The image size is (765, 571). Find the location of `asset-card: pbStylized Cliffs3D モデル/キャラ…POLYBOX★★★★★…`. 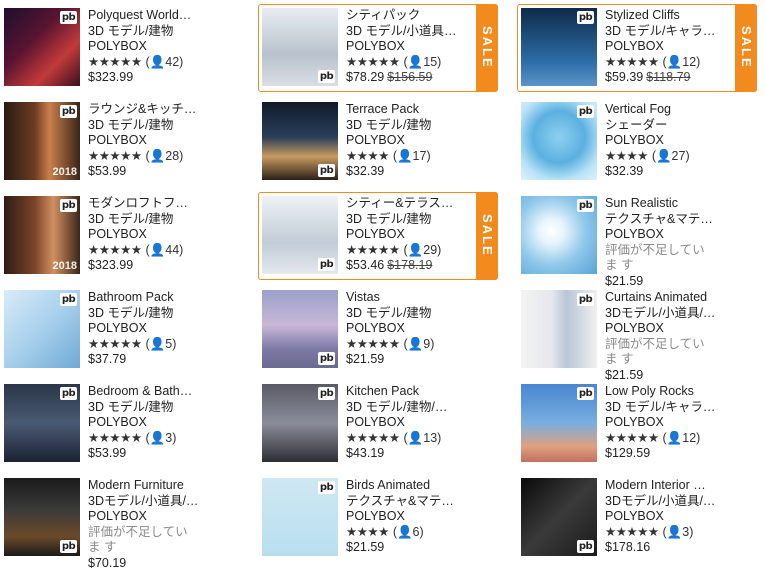

asset-card: pbStylized Cliffs3D モデル/キャラ…POLYBOX★★★★★… is located at coordinates (637, 48).